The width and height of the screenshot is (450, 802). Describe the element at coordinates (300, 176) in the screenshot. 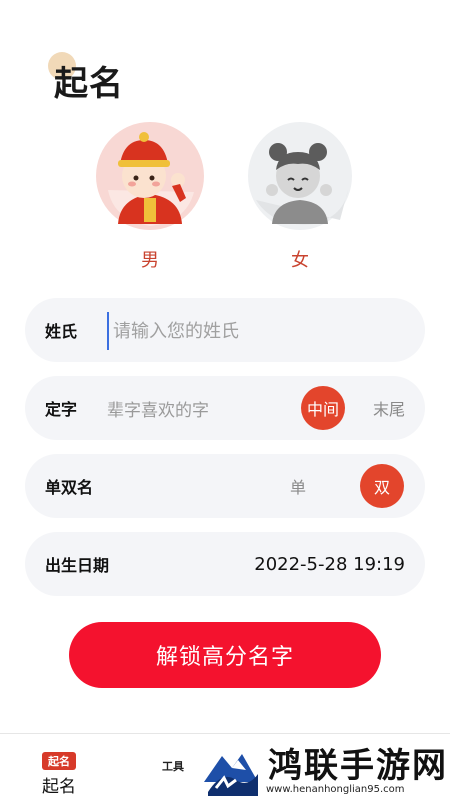

I see `girl-avatar-icon` at that location.